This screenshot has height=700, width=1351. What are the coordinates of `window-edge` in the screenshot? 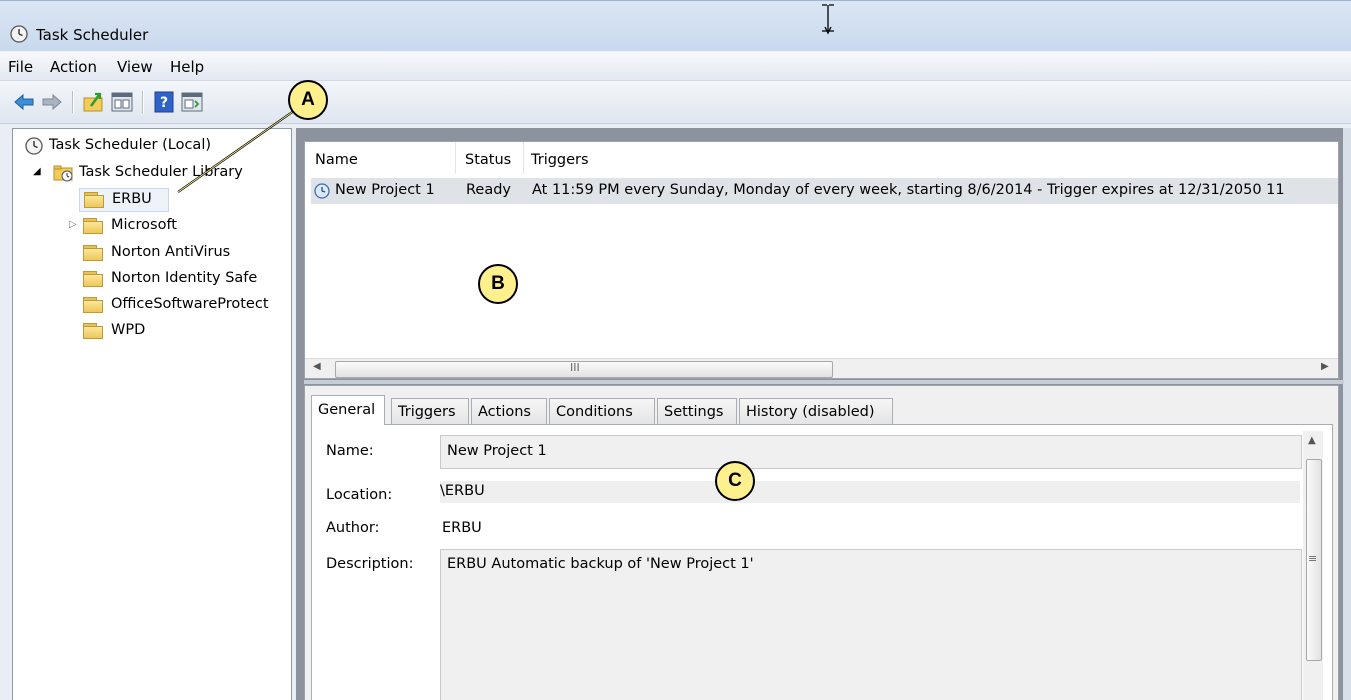 It's located at (1347, 414).